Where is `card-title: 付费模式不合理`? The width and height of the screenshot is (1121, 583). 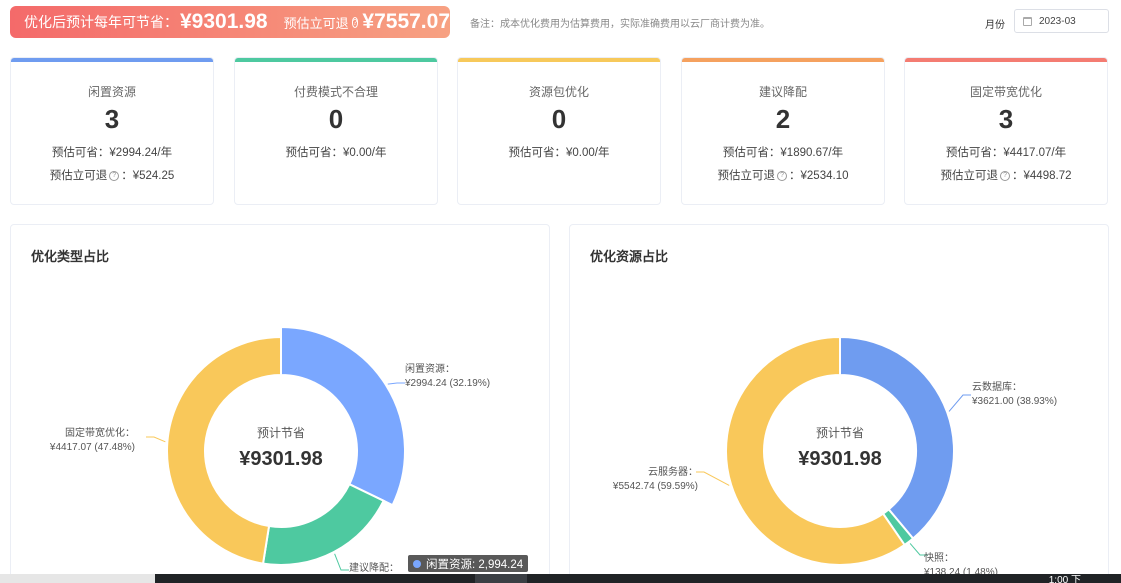
card-title: 付费模式不合理 is located at coordinates (335, 92).